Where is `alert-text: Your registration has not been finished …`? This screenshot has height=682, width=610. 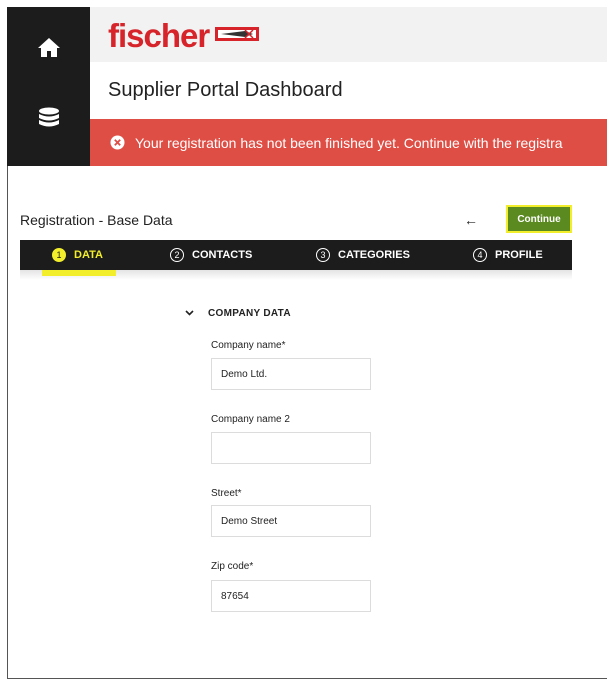 alert-text: Your registration has not been finished … is located at coordinates (349, 142).